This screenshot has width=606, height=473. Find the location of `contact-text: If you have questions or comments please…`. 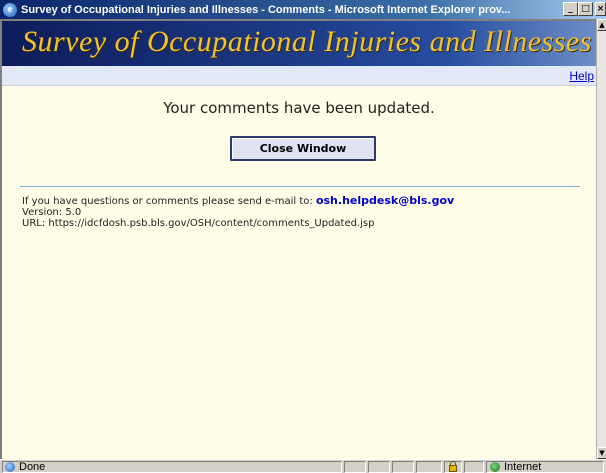

contact-text: If you have questions or comments please… is located at coordinates (167, 201).